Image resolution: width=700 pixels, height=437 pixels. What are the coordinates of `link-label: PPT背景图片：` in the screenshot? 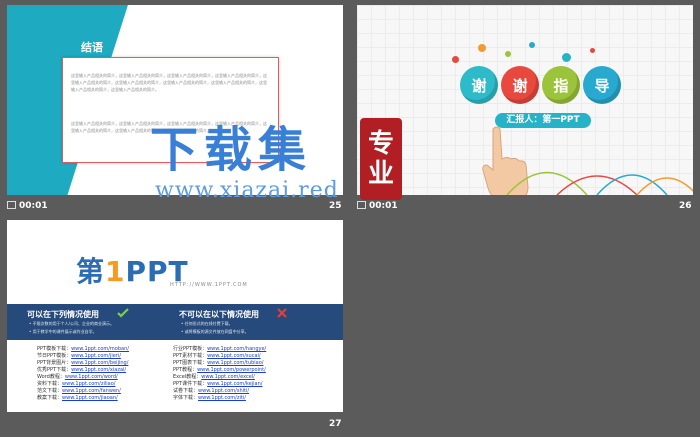 It's located at (54, 363).